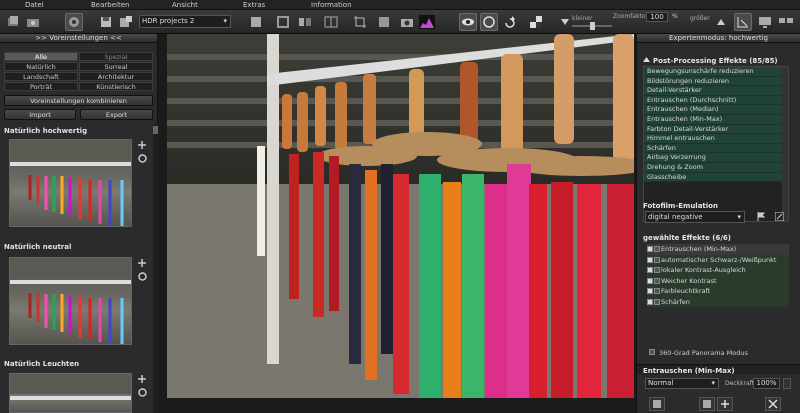 This screenshot has height=413, width=800. Describe the element at coordinates (283, 22) in the screenshot. I see `export-icon` at that location.